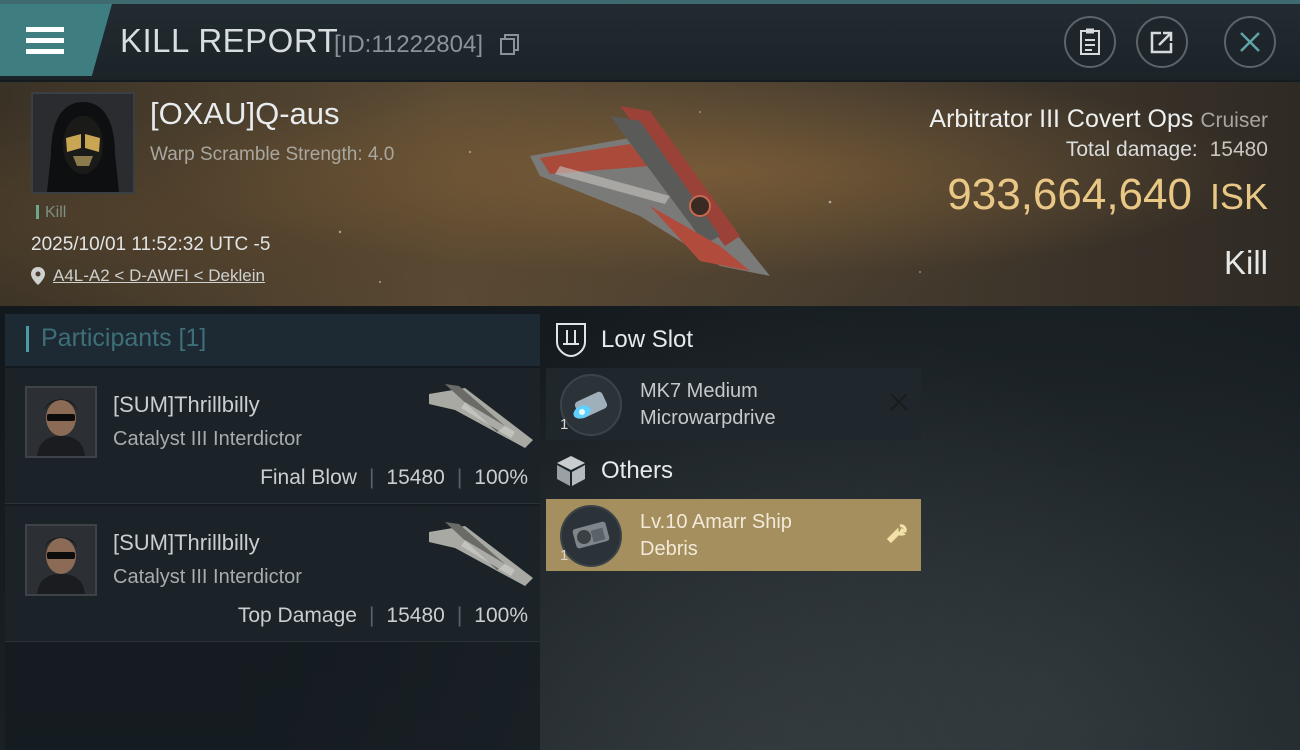 Image resolution: width=1300 pixels, height=750 pixels. I want to click on others-label: Others, so click(637, 470).